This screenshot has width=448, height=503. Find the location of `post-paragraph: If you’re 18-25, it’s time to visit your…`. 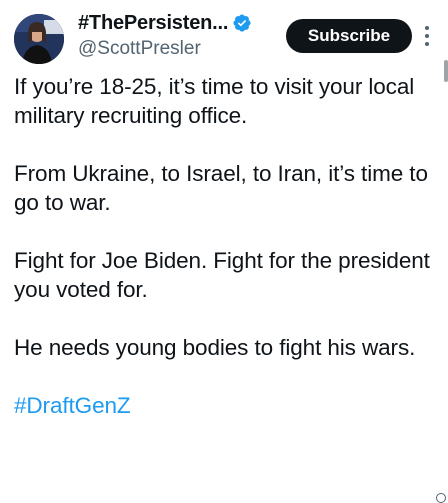

post-paragraph: If you’re 18-25, it’s time to visit your… is located at coordinates (214, 101).